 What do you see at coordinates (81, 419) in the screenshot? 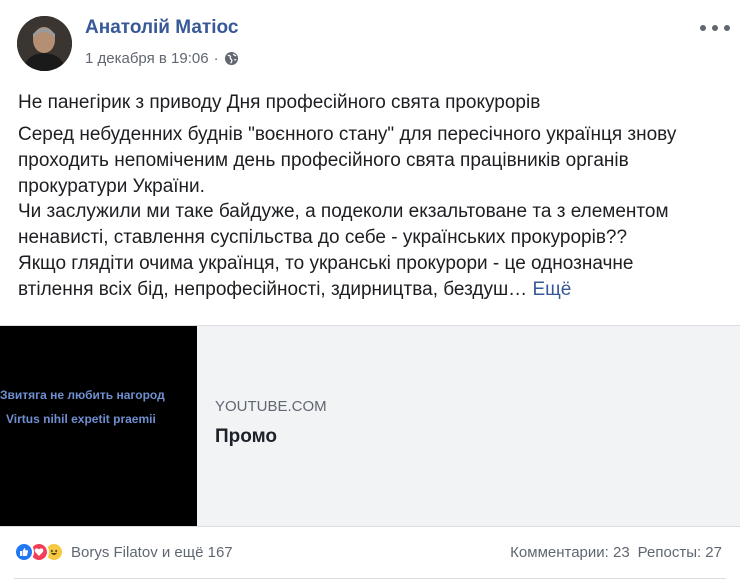
I see `thumbnail-caption-2: Virtus nihil expetit praemii` at bounding box center [81, 419].